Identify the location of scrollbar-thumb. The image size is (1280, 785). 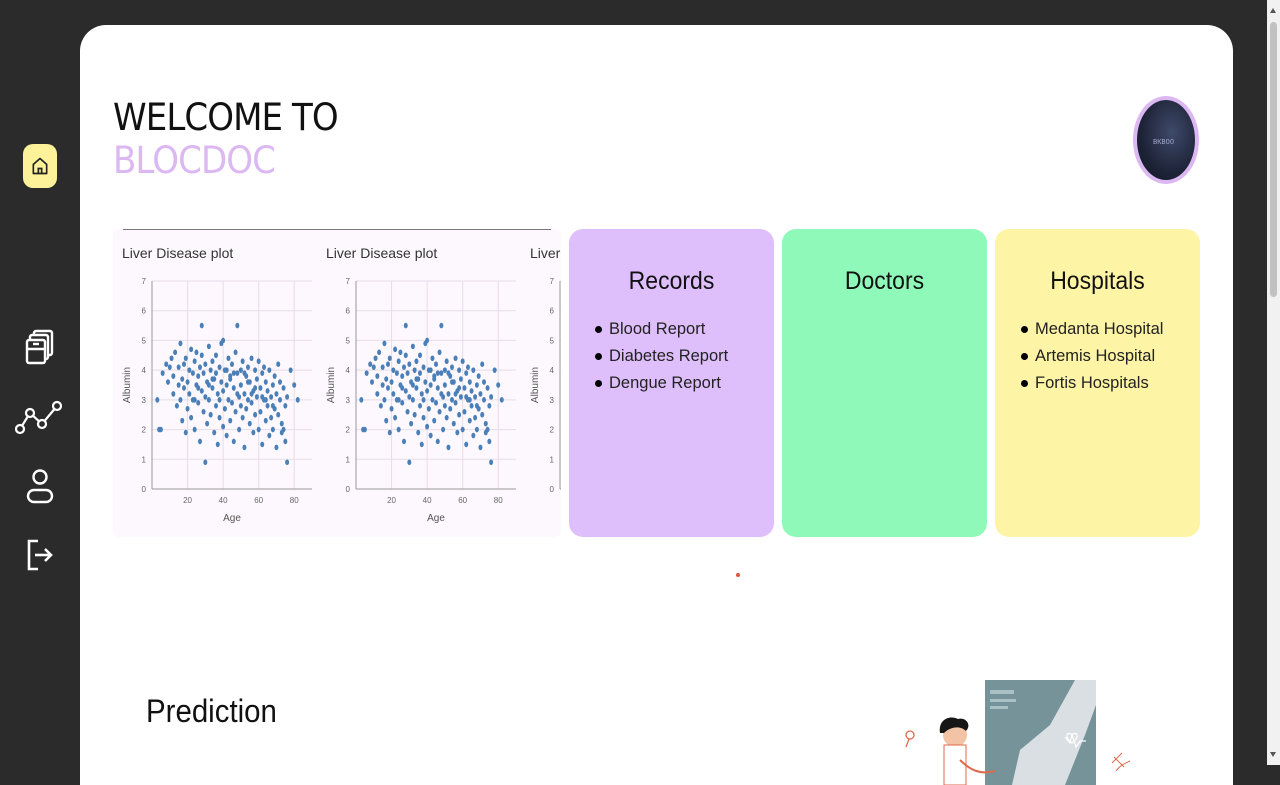
(1273, 159).